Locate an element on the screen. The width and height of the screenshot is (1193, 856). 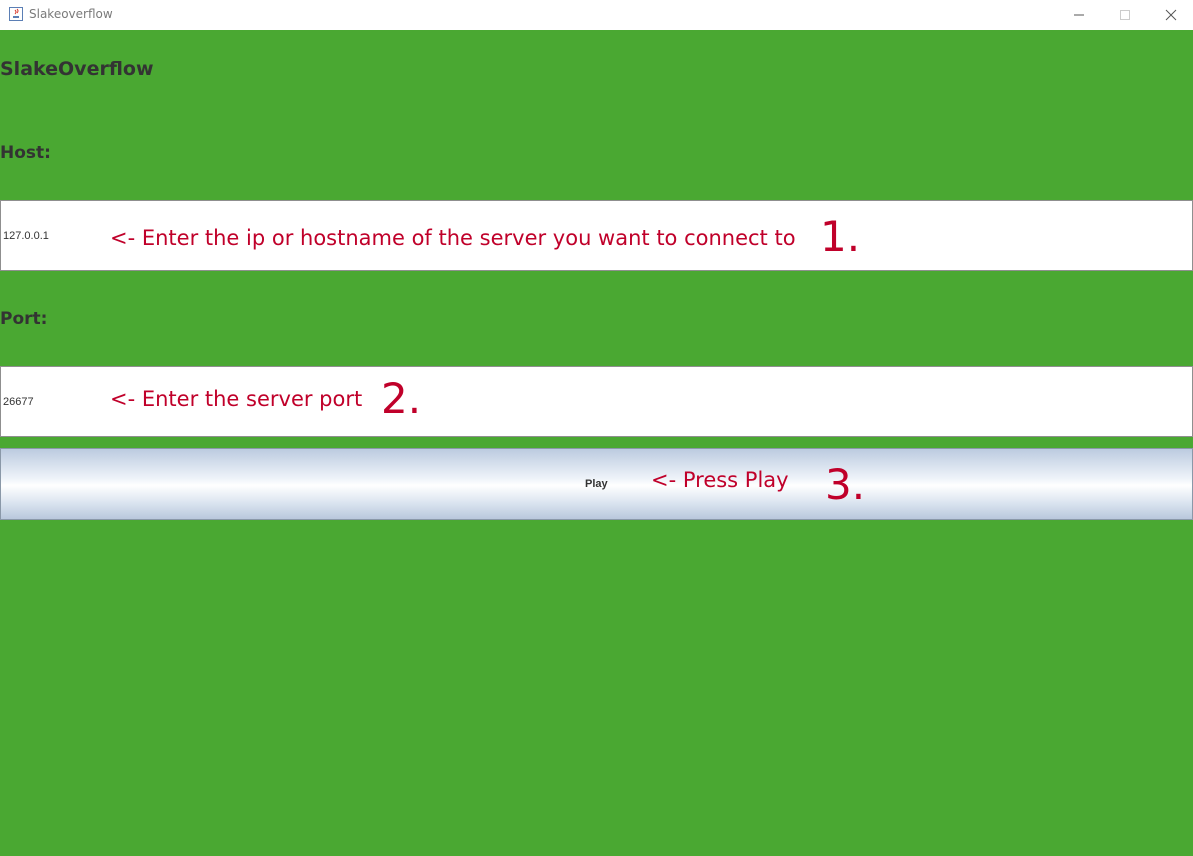
maximize-button is located at coordinates (1125, 15).